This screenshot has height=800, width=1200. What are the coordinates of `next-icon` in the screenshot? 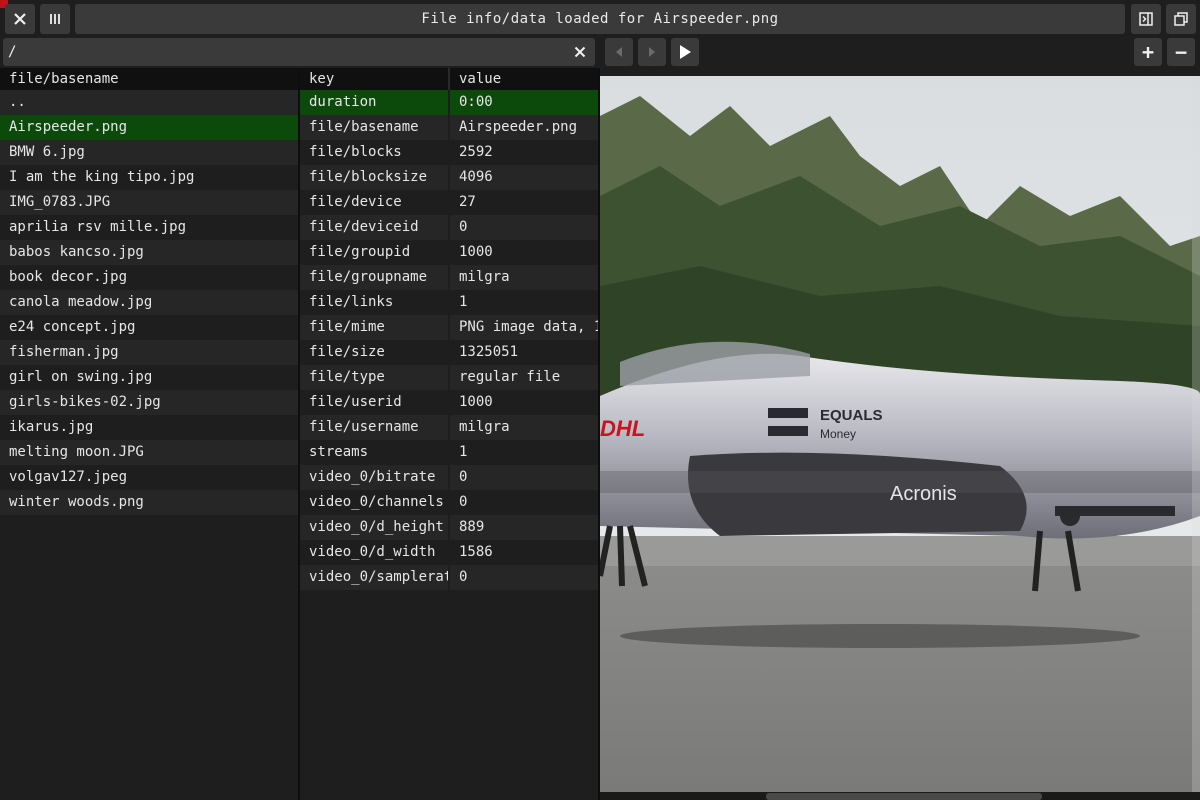 It's located at (652, 52).